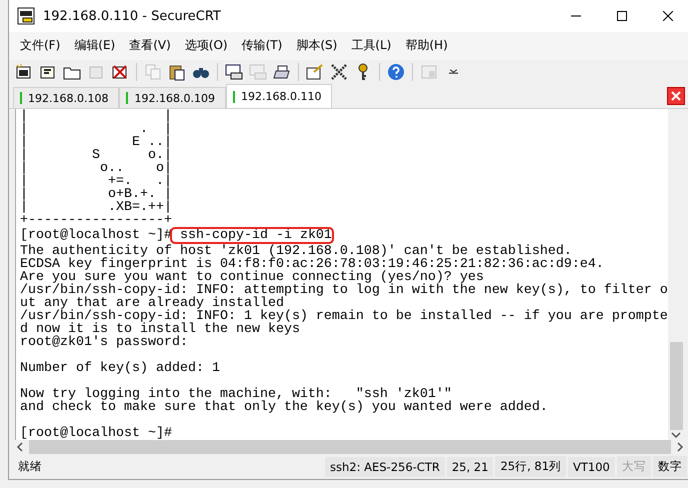  I want to click on terminal-line: Number of key(s) added: 1, so click(120, 369).